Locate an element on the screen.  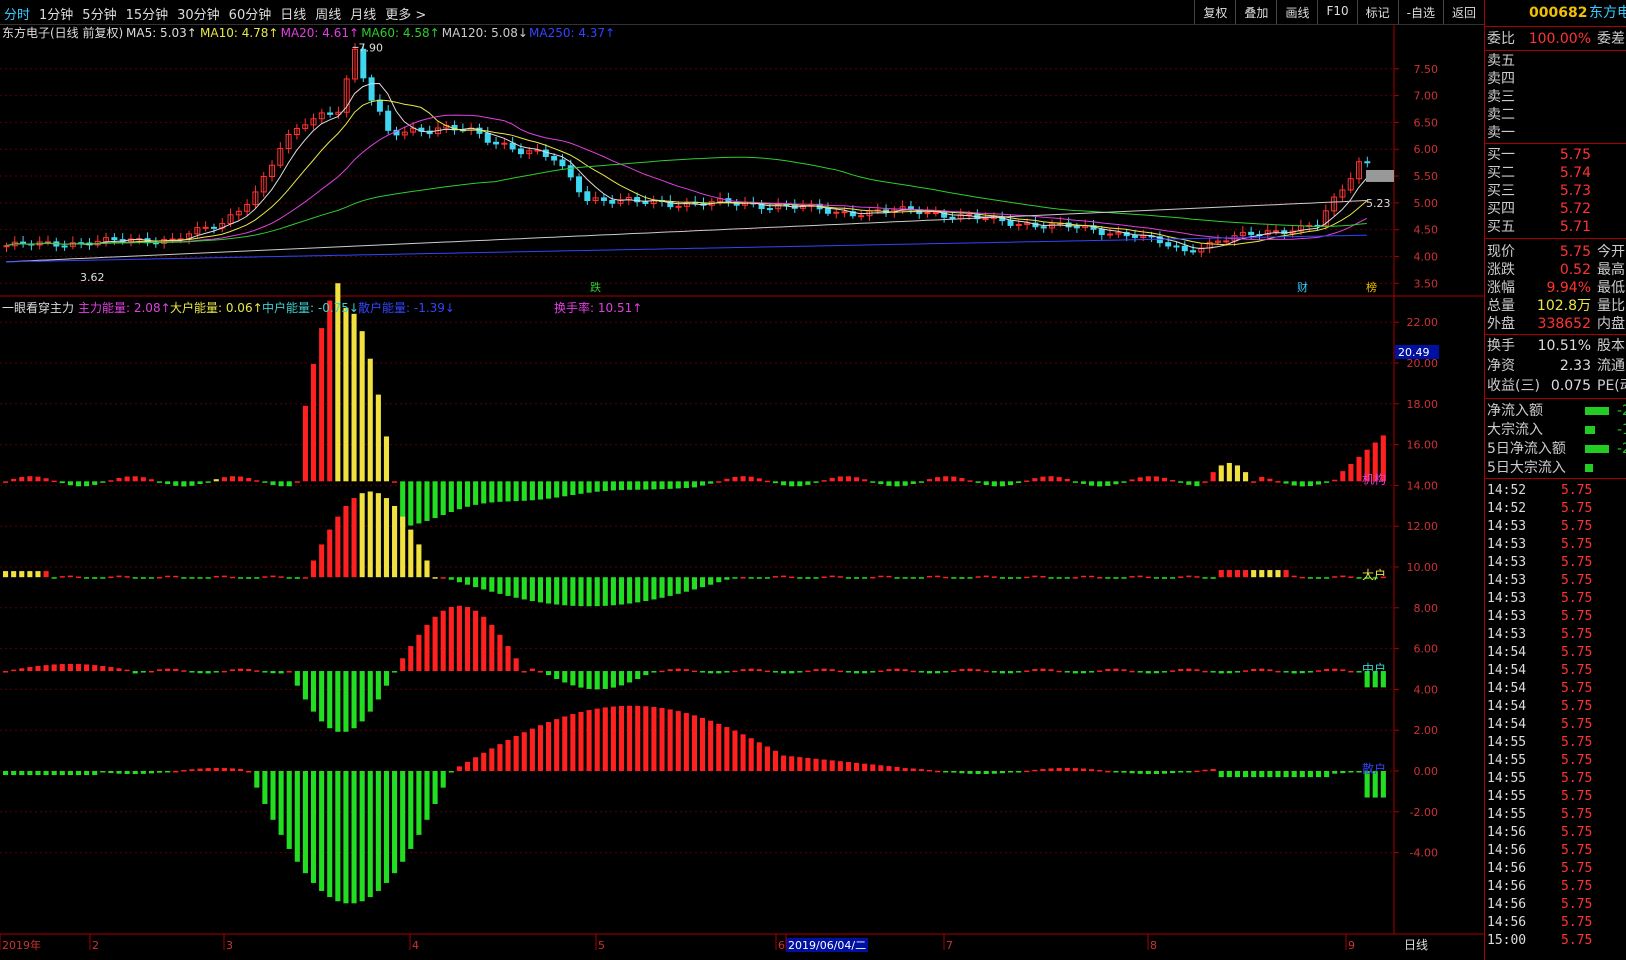
period-tab: 月线 is located at coordinates (363, 13).